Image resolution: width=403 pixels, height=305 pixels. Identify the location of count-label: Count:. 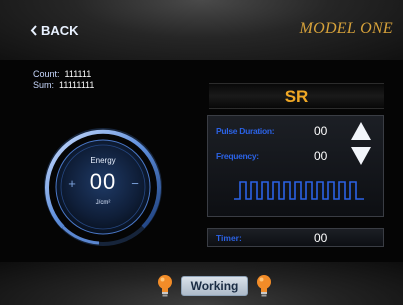
(46, 74).